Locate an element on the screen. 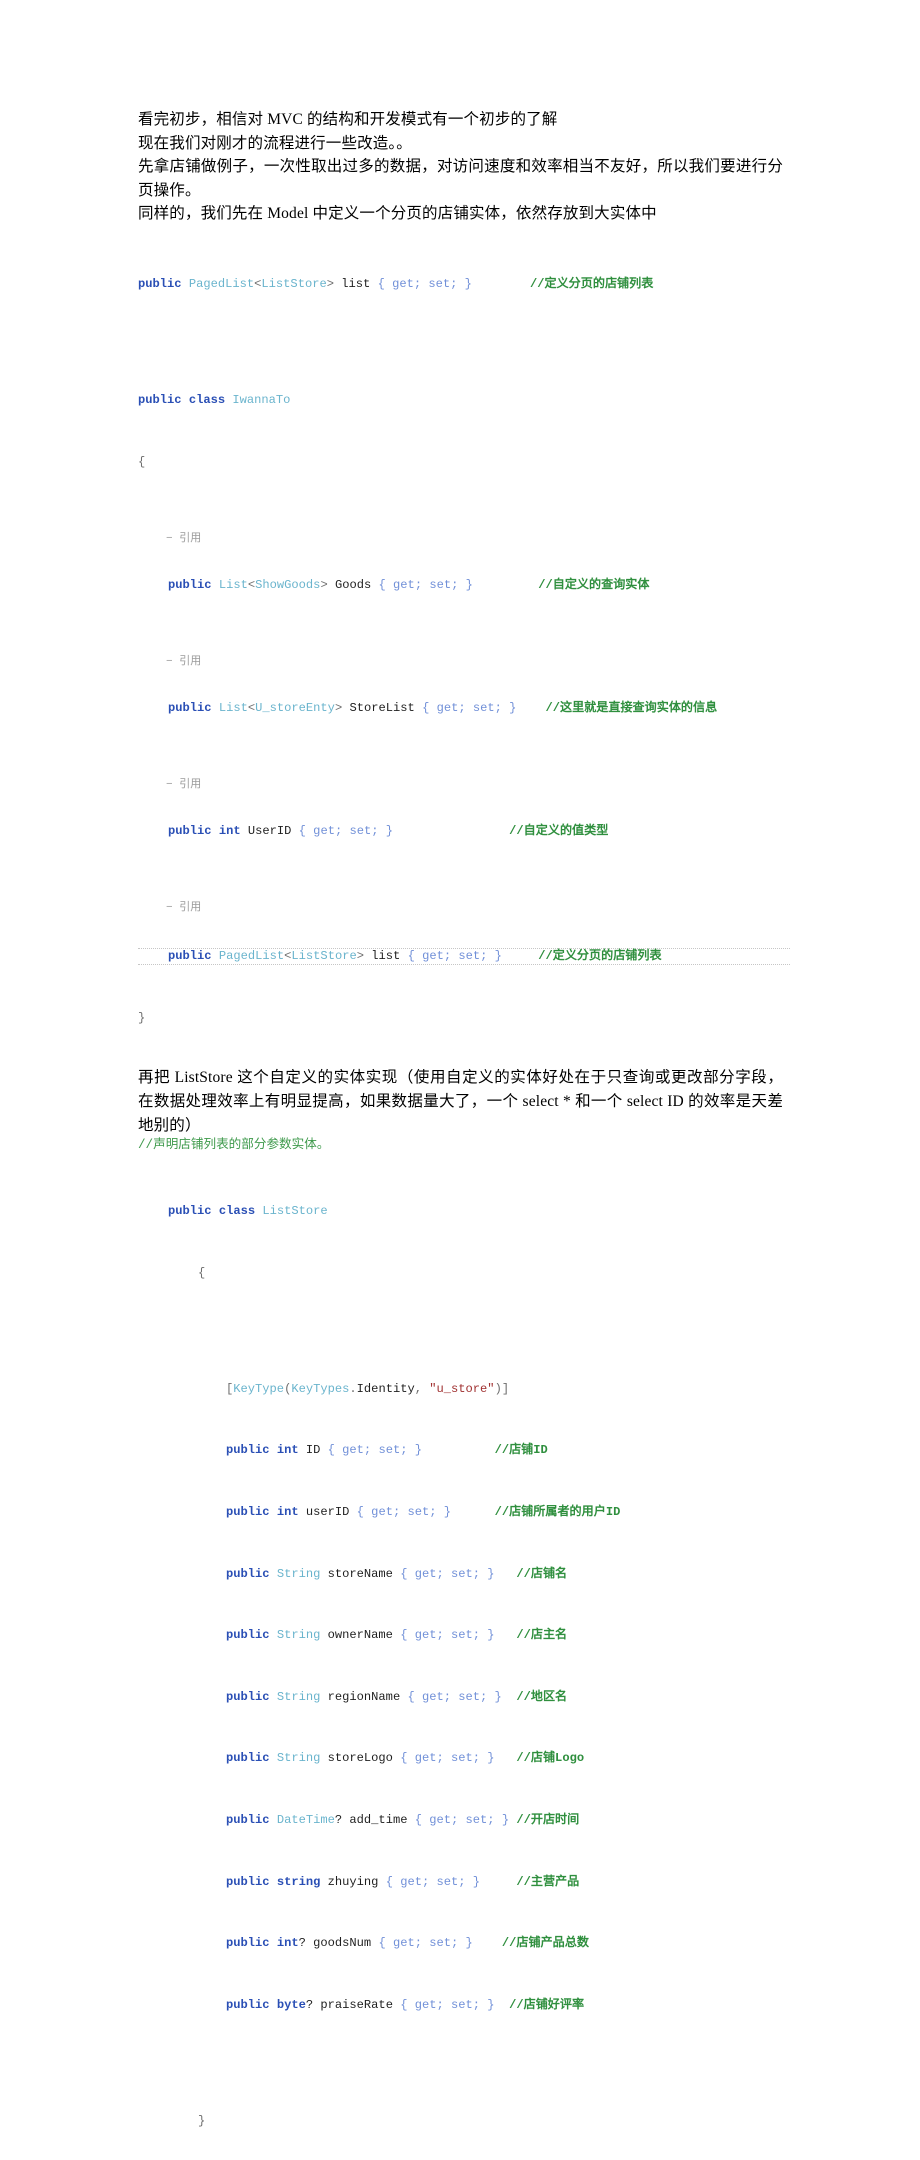 This screenshot has height=2160, width=920. identifier-praiserate: praiseRate is located at coordinates (356, 2004).